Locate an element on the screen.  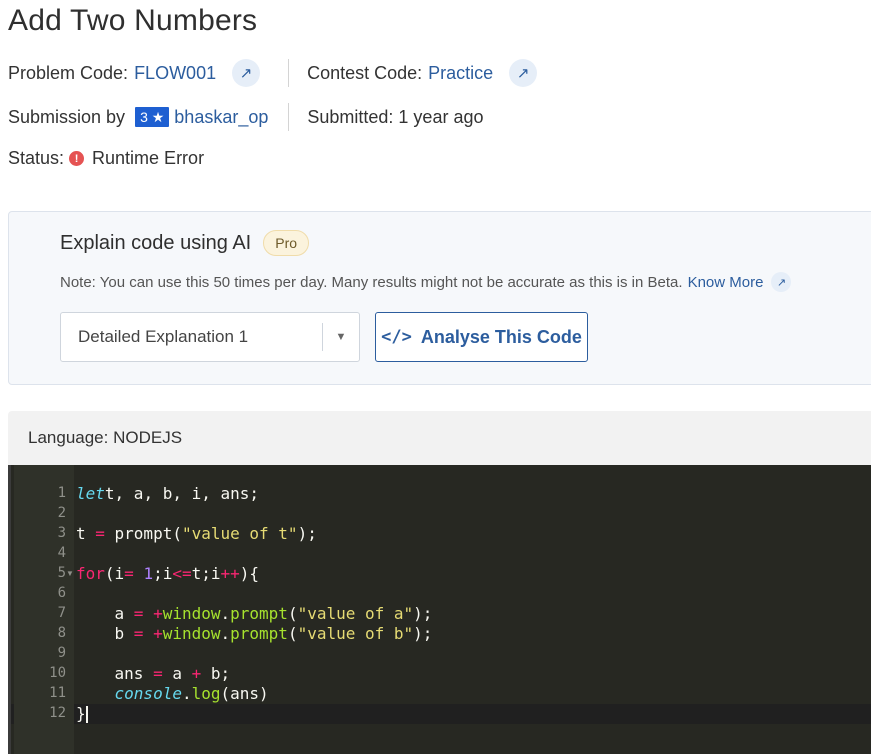
code-token: ;i is located at coordinates (163, 573).